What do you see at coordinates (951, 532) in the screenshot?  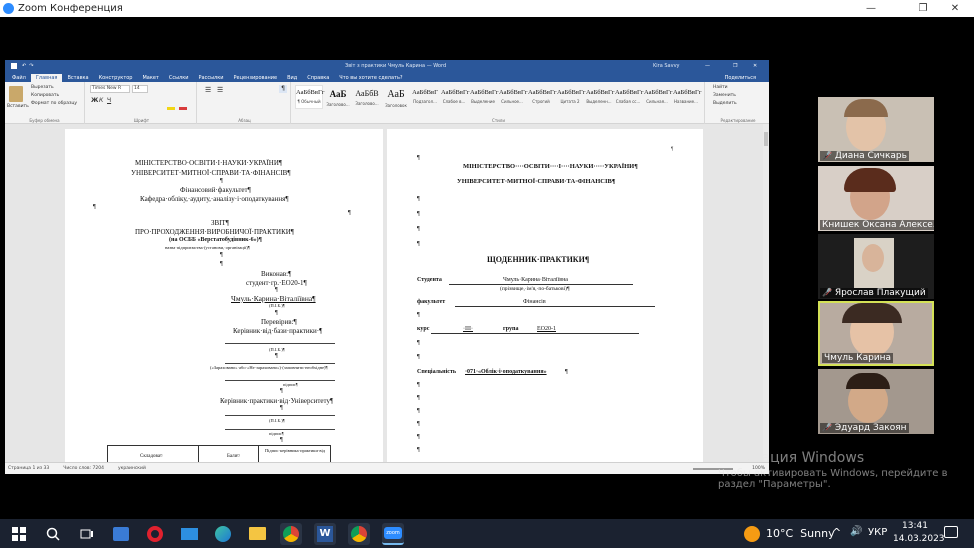 I see `notifications-icon` at bounding box center [951, 532].